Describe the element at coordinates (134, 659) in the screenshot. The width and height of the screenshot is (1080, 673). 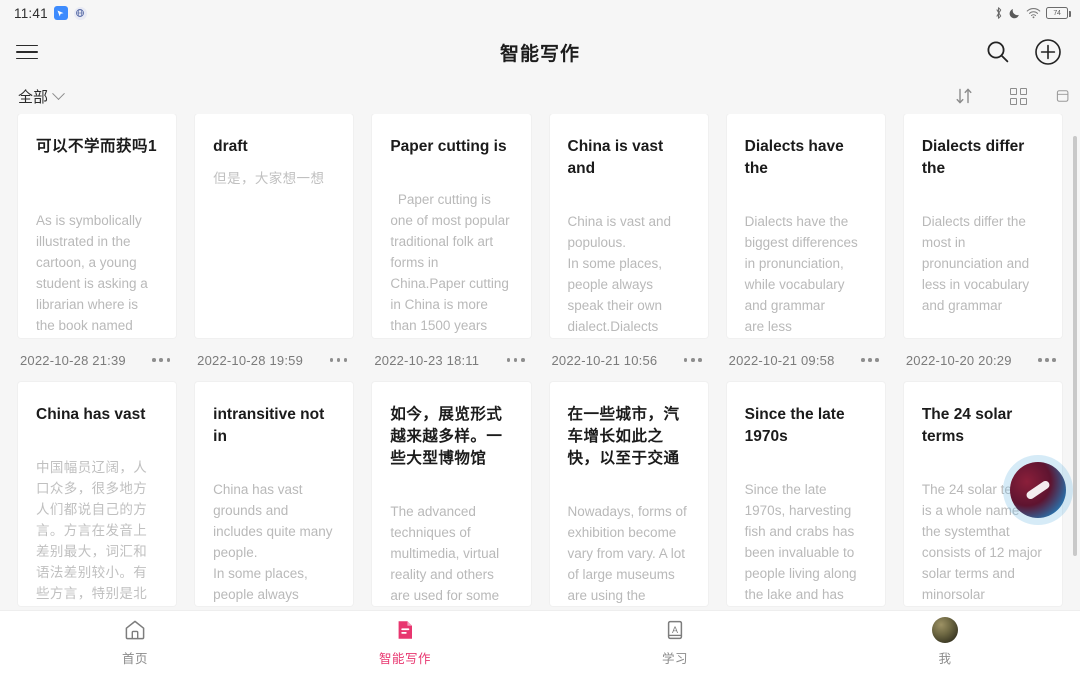
I see `nav-label: 首页` at that location.